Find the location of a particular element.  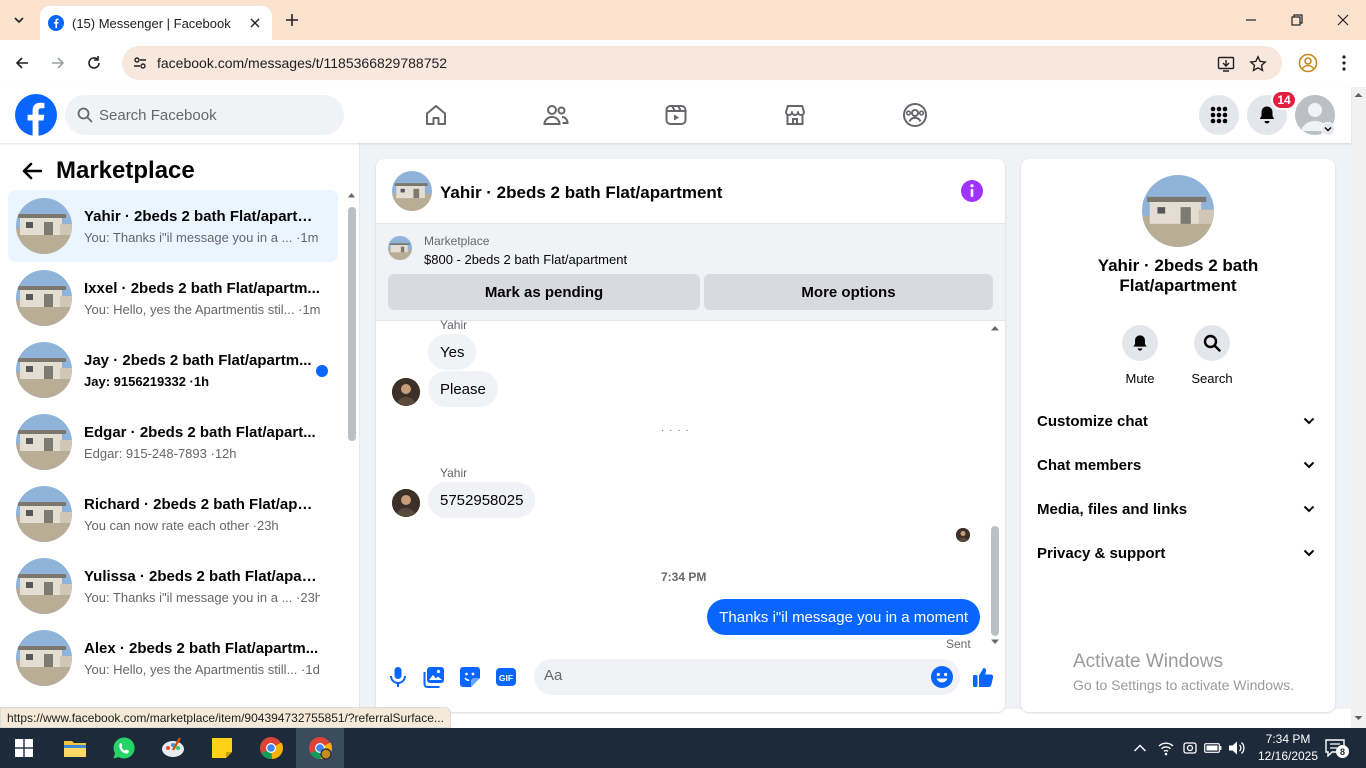

whatsapp-button is located at coordinates (124, 748).